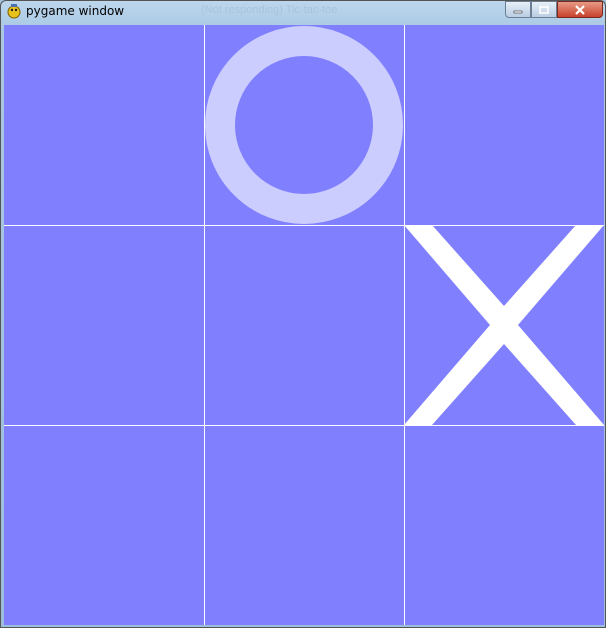 This screenshot has width=606, height=628. I want to click on maximize-icon, so click(544, 9).